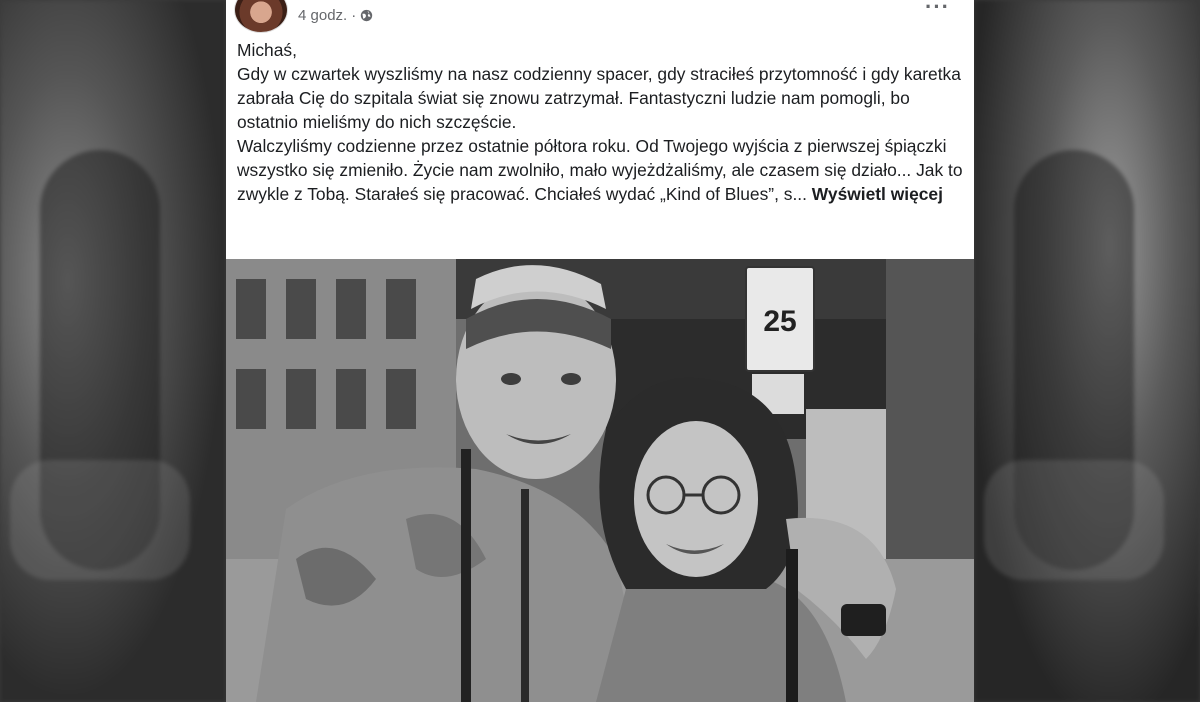  Describe the element at coordinates (600, 17) in the screenshot. I see `post-header: 4 godz. · ···` at that location.